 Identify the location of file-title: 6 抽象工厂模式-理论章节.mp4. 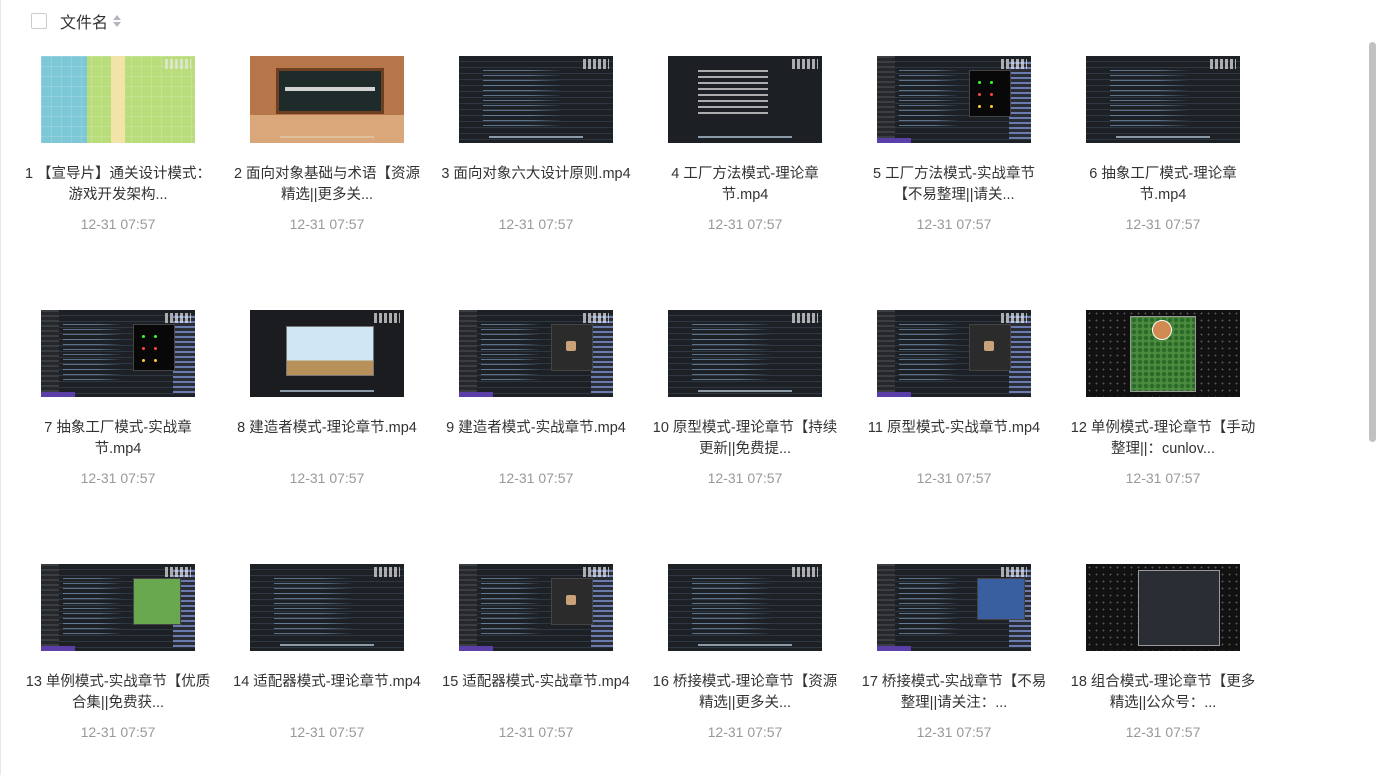
(1163, 185).